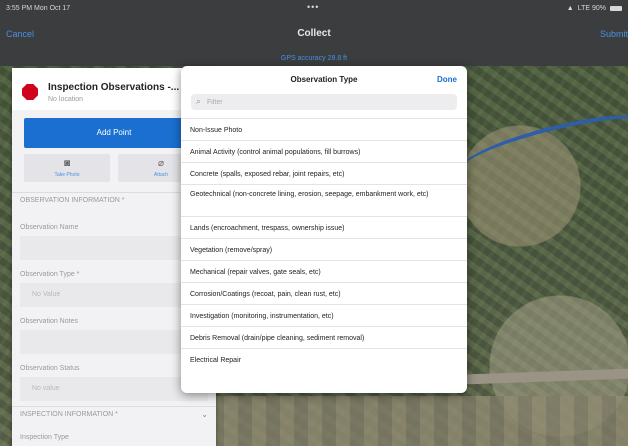 The width and height of the screenshot is (628, 446). Describe the element at coordinates (44, 437) in the screenshot. I see `inspection-type-label: Inspection Type` at that location.